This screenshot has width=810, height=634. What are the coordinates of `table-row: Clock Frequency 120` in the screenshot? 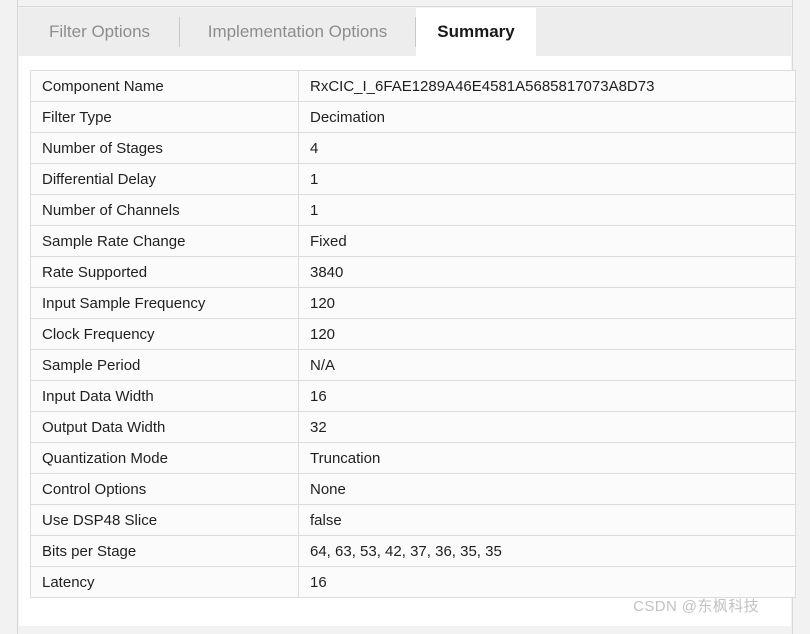 It's located at (413, 334).